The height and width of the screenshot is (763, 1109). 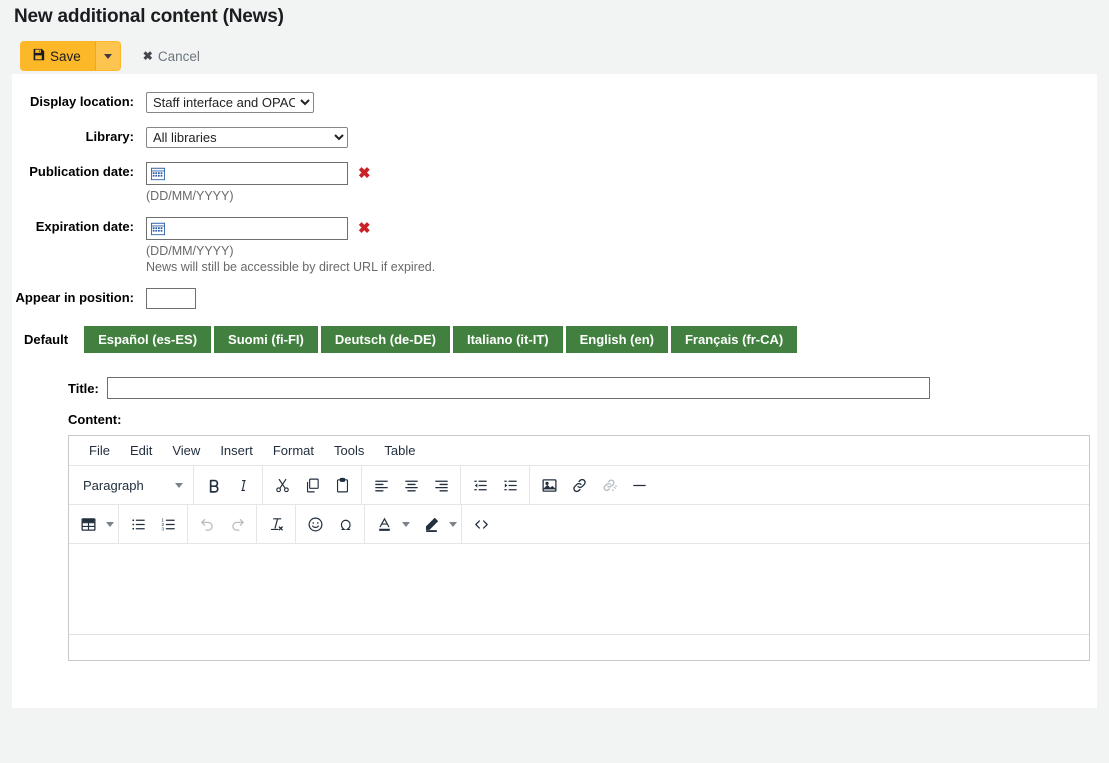 I want to click on toolbar-group-colors, so click(x=413, y=524).